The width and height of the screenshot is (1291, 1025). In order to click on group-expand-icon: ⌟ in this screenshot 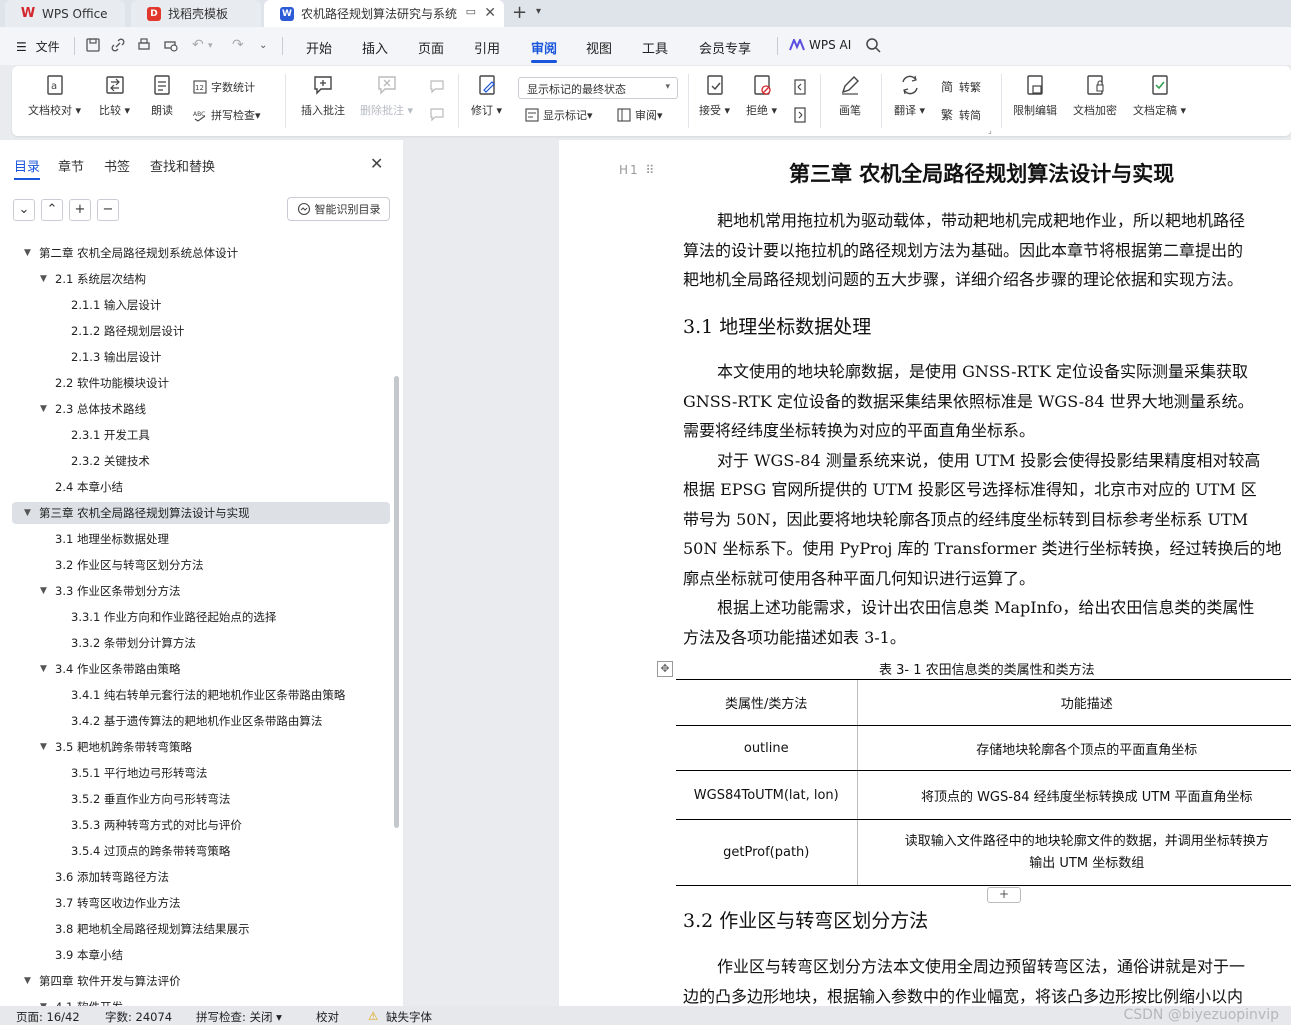, I will do `click(990, 130)`.